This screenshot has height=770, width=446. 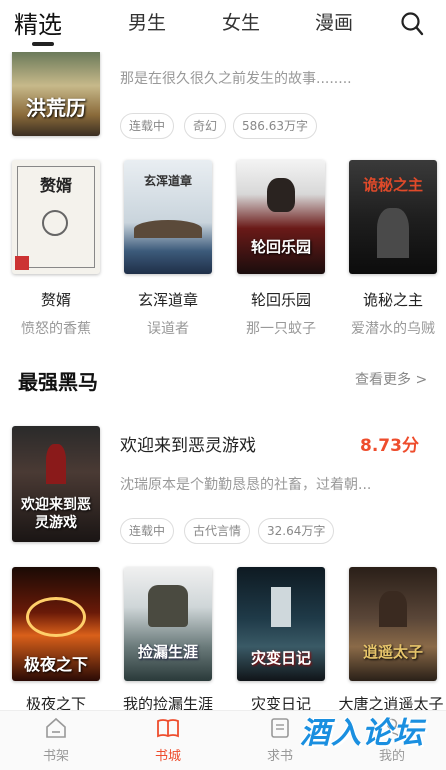 I want to click on cover-title-text: 极夜之下, so click(x=55, y=664).